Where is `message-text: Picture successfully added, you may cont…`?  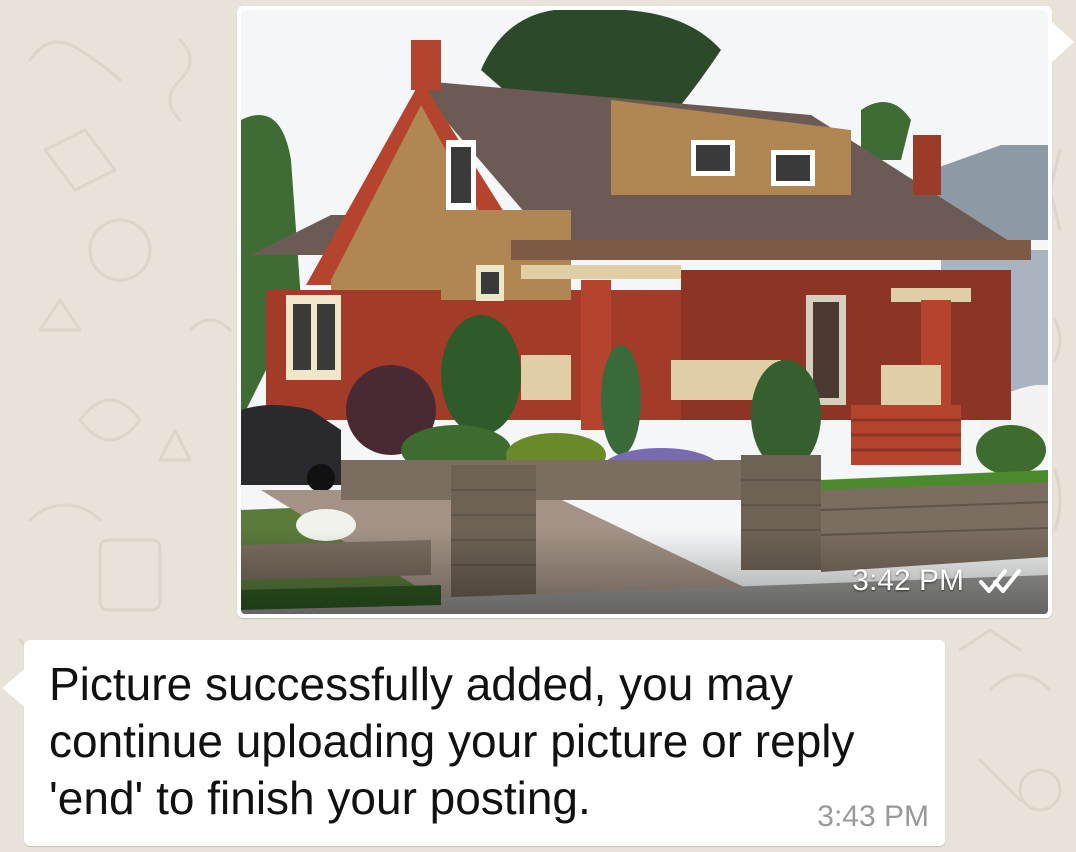
message-text: Picture successfully added, you may cont… is located at coordinates (452, 741).